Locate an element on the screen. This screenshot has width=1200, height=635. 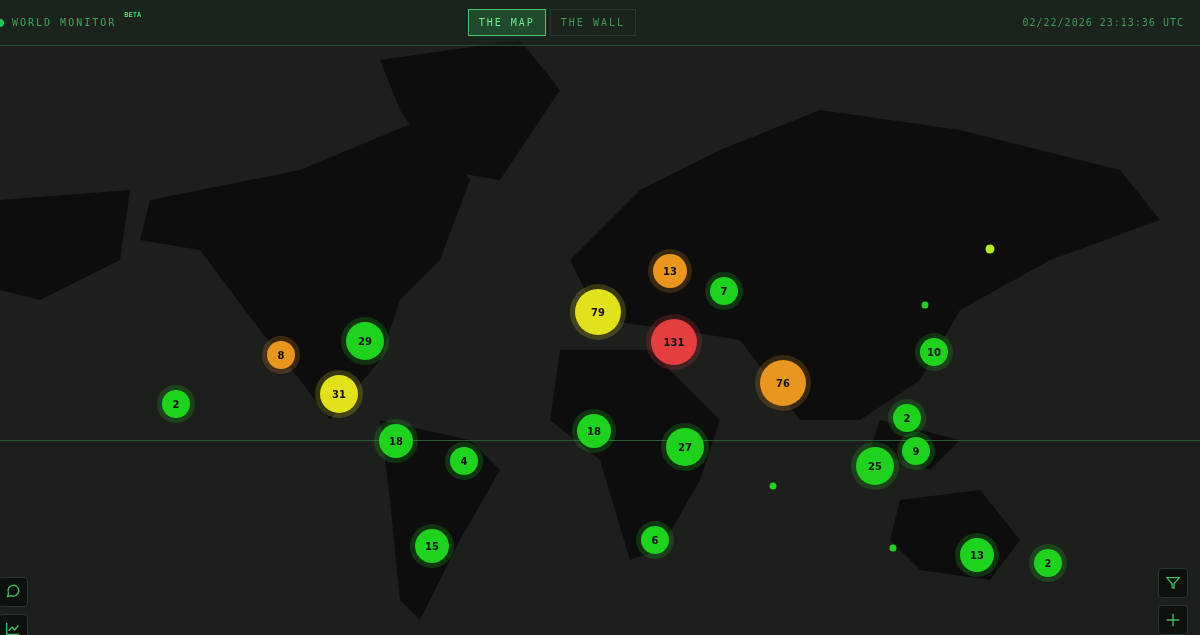
zoom-in-button is located at coordinates (1173, 620).